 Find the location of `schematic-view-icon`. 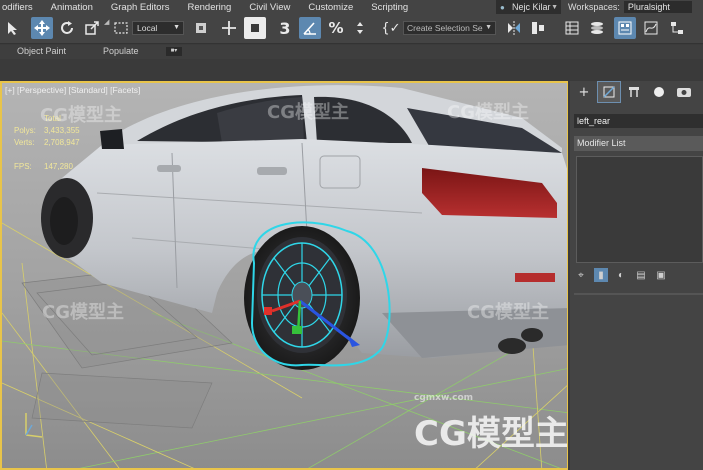

schematic-view-icon is located at coordinates (677, 28).